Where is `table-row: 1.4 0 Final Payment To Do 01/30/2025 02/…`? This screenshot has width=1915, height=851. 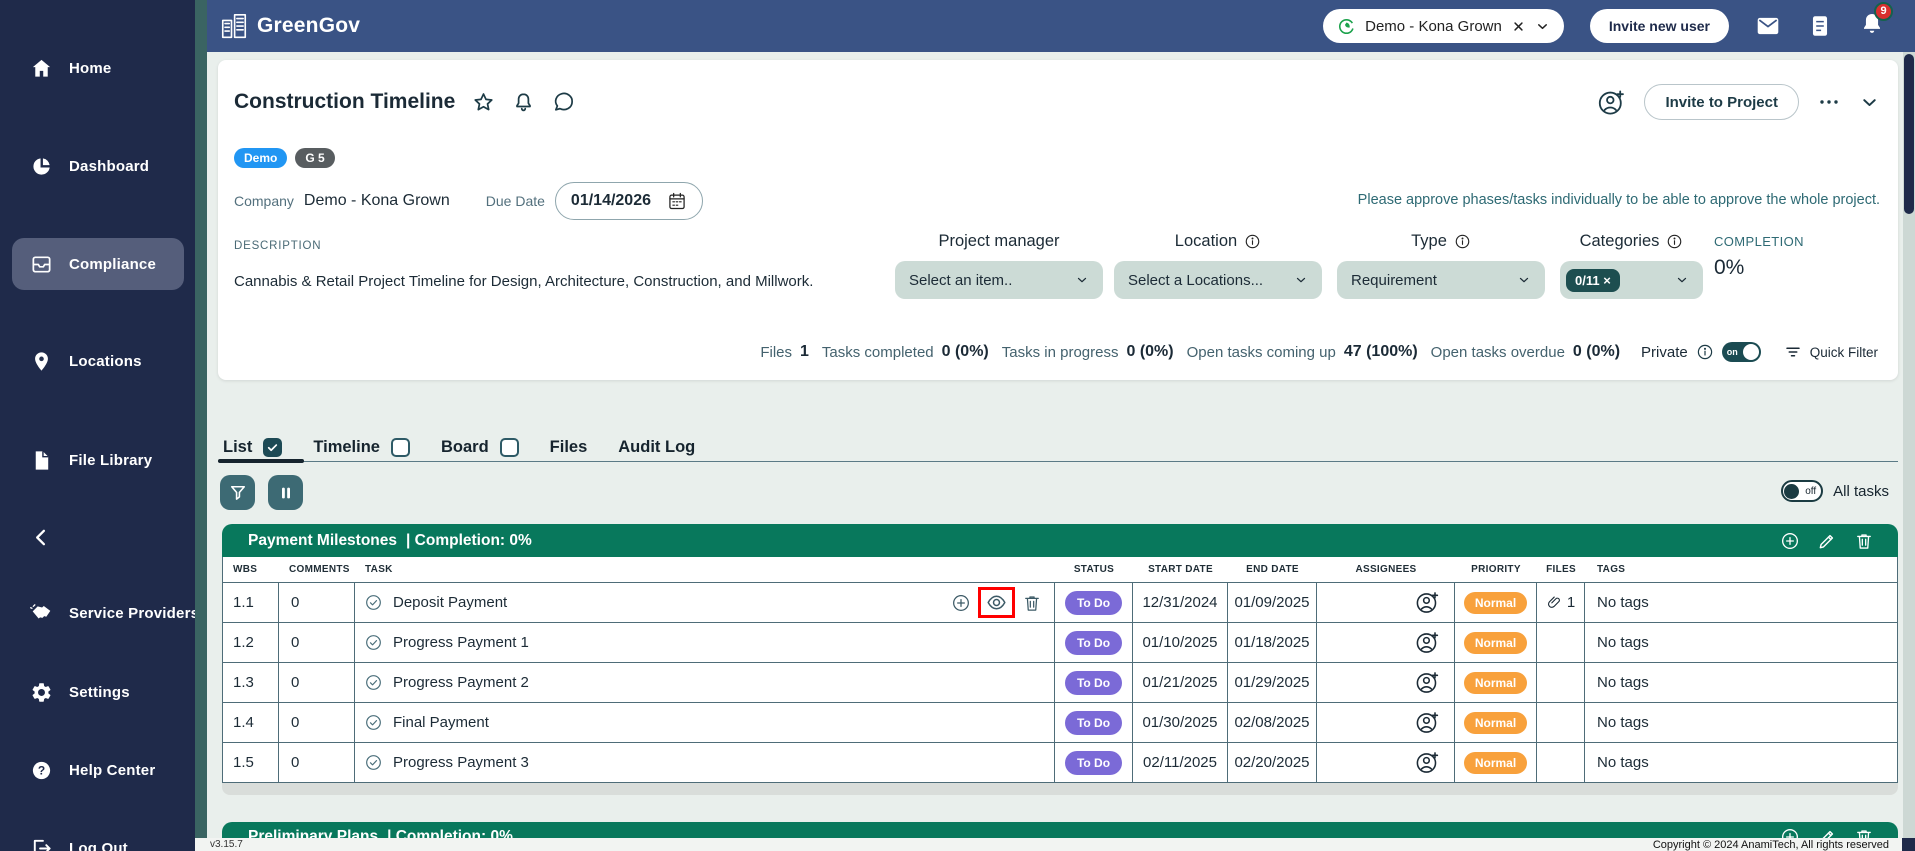 table-row: 1.4 0 Final Payment To Do 01/30/2025 02/… is located at coordinates (1060, 722).